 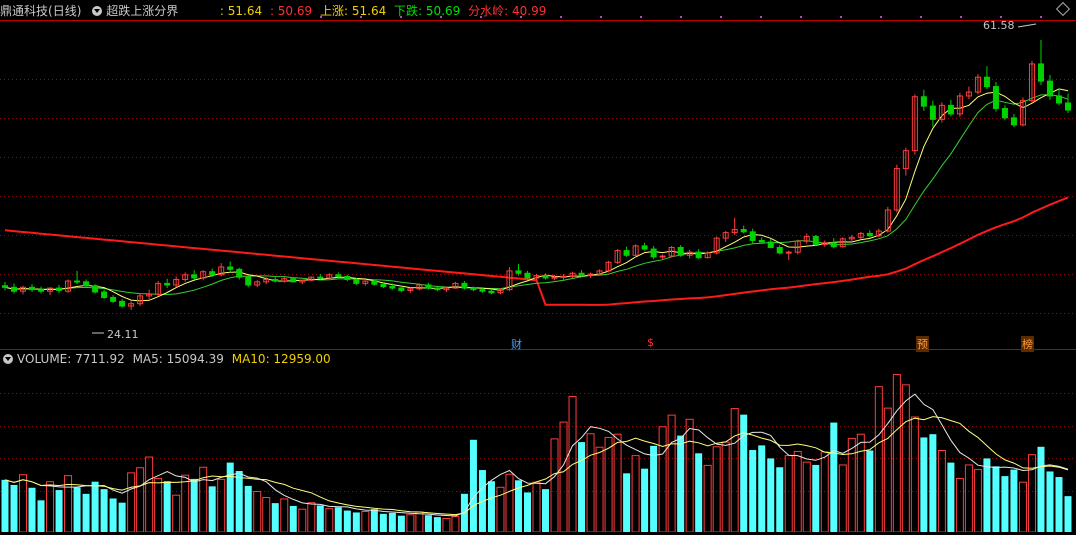 I want to click on volume-name: VOLUME, so click(x=42, y=359).